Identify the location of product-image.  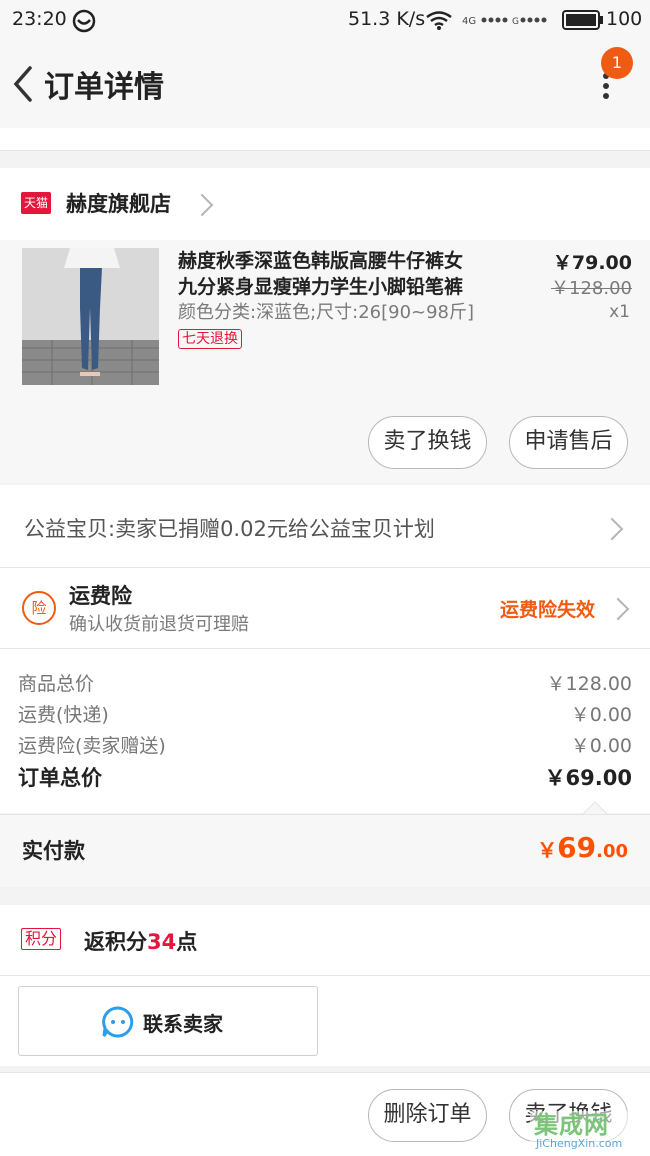
(90, 316).